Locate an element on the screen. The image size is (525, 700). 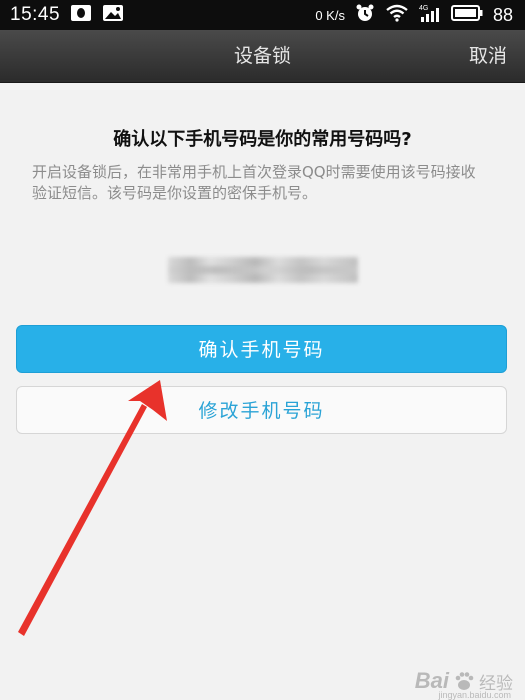
nav-bar: 设备锁 取消 is located at coordinates (262, 56).